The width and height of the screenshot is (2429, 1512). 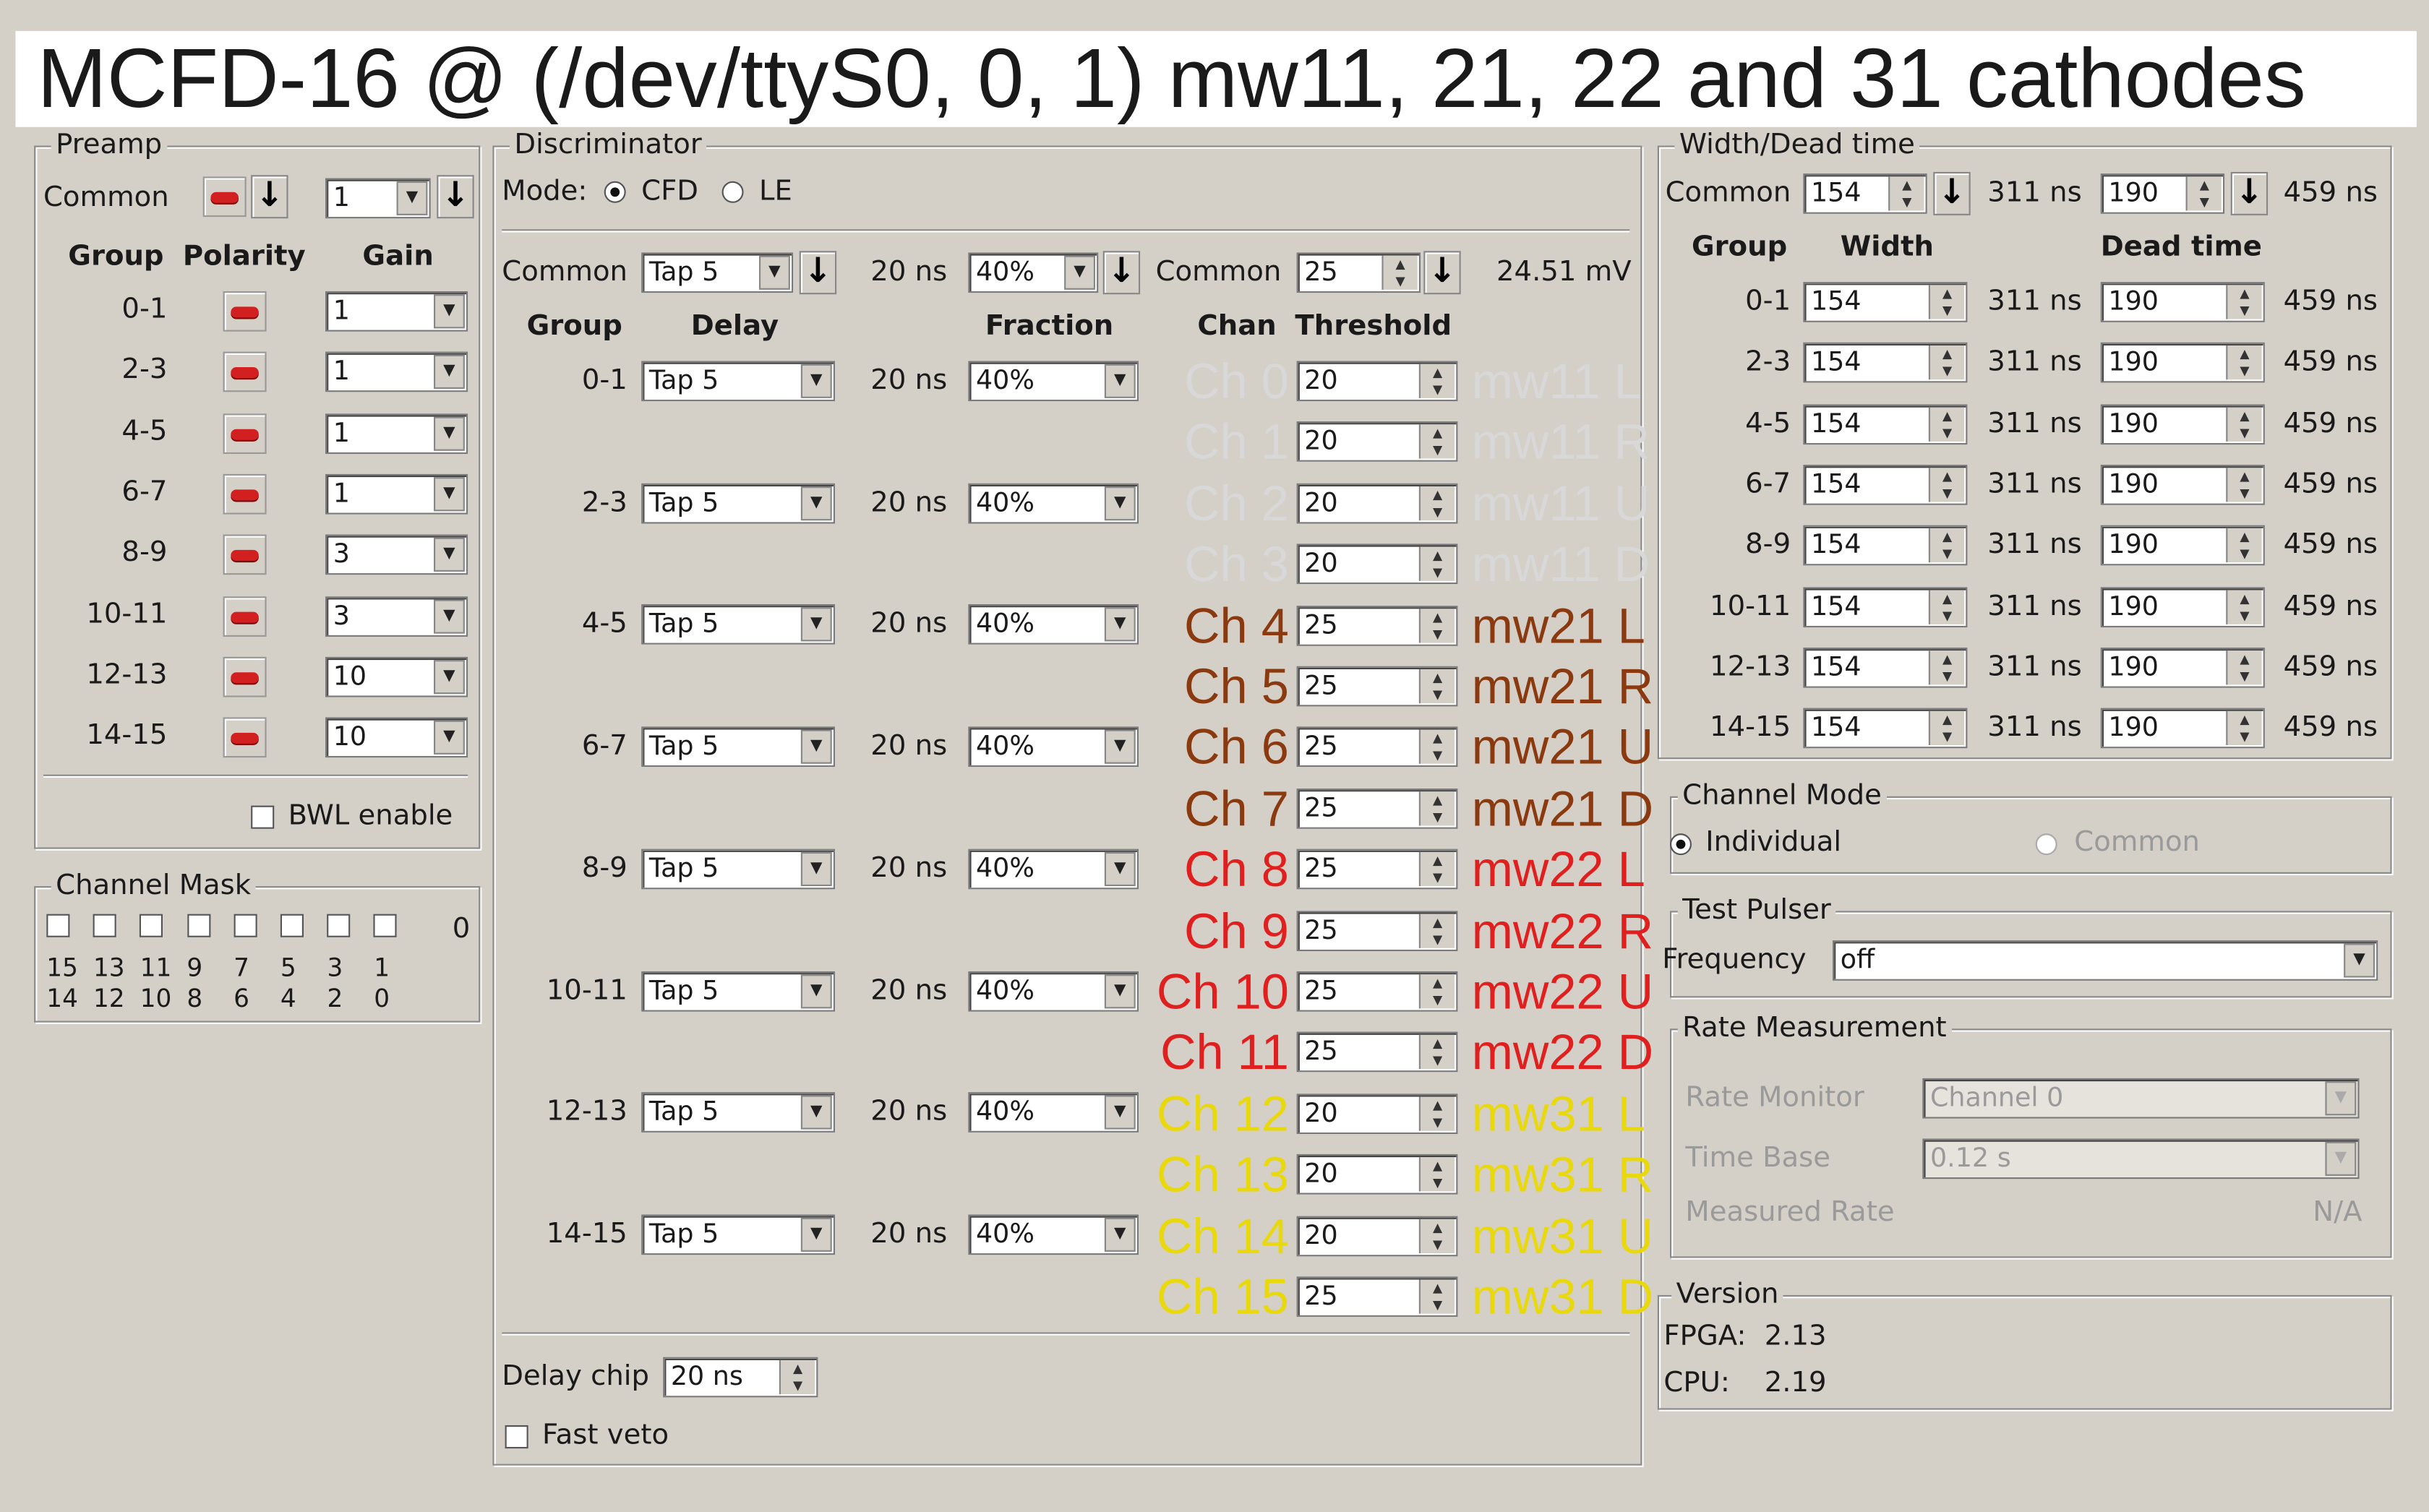 I want to click on frequency-select: off ▼, so click(x=2105, y=960).